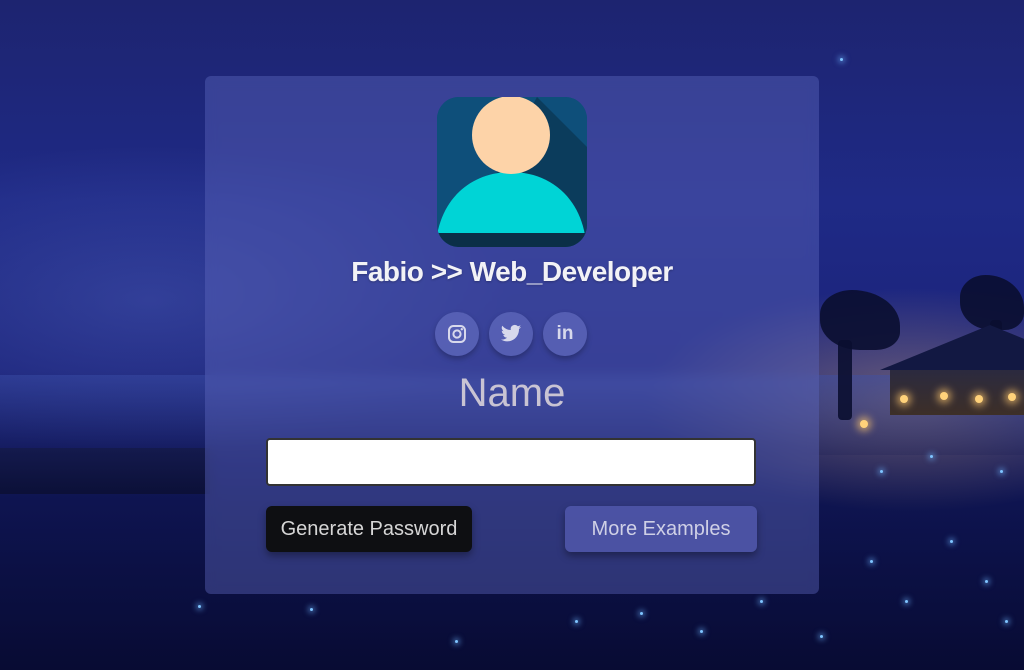  What do you see at coordinates (369, 529) in the screenshot?
I see `generate-password-button: Generate Password` at bounding box center [369, 529].